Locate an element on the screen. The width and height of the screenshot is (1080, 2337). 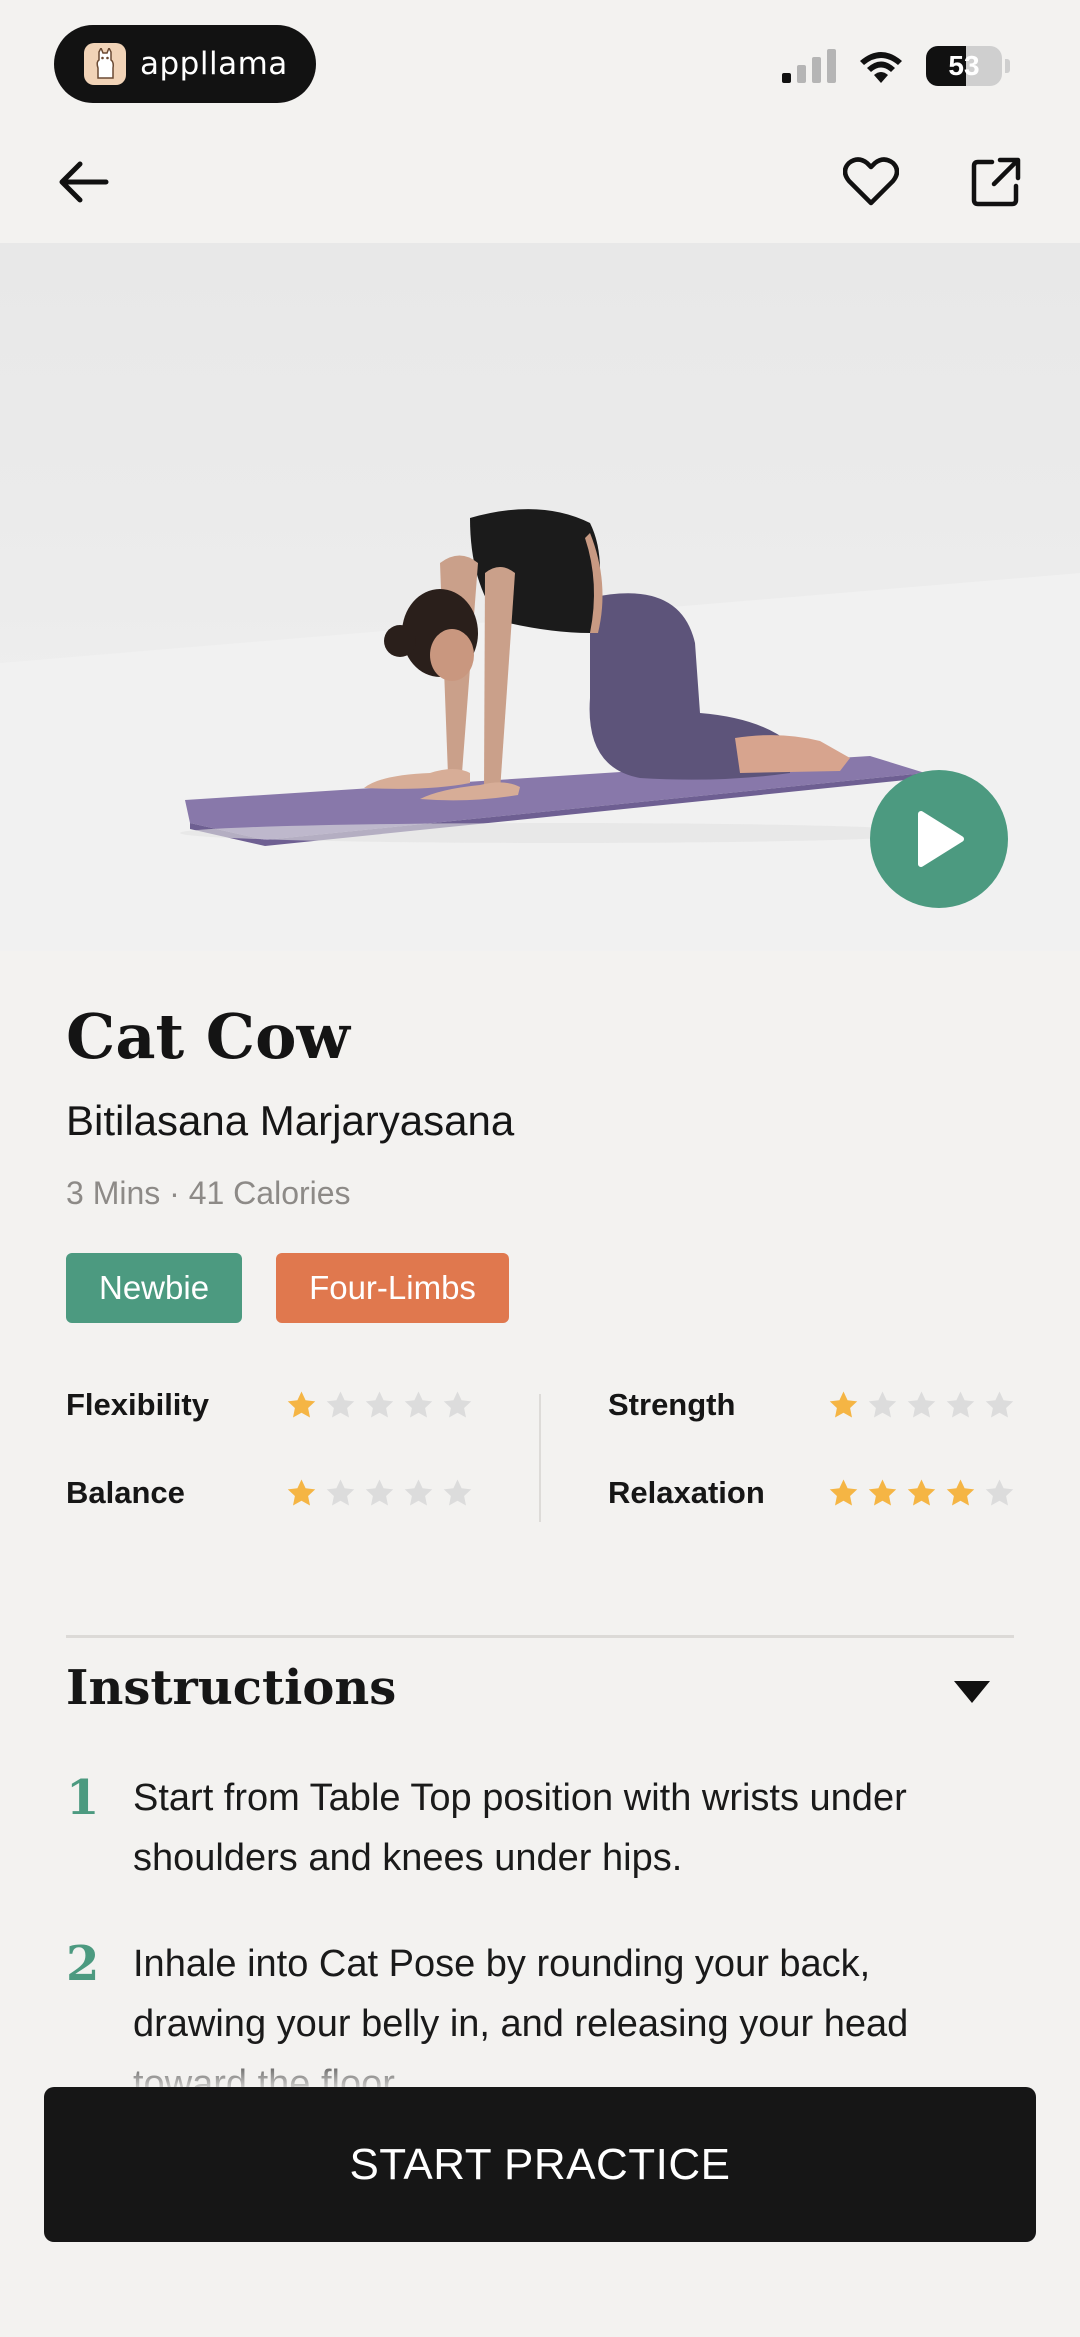
battery-indicator: 53 is located at coordinates (964, 66).